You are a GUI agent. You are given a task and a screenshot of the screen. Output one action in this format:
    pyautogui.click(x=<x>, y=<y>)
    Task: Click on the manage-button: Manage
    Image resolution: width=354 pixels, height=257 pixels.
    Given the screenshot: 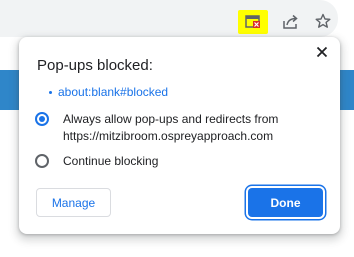 What is the action you would take?
    pyautogui.click(x=73, y=202)
    